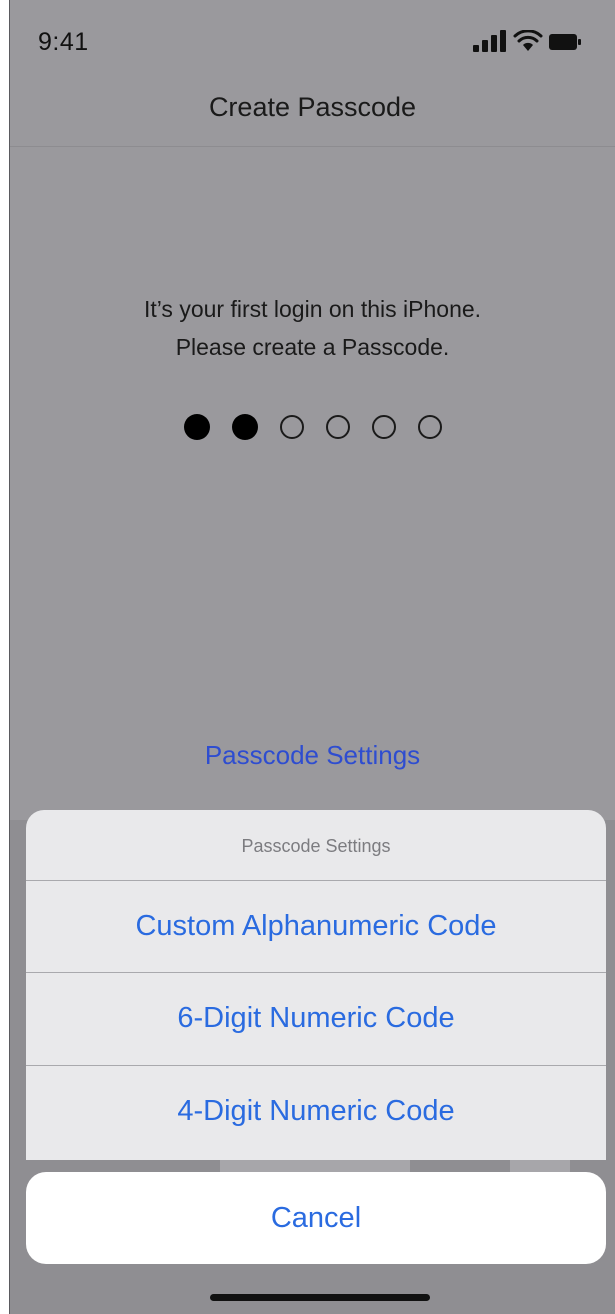 The width and height of the screenshot is (615, 1314). What do you see at coordinates (316, 1218) in the screenshot?
I see `cancel-button: Cancel` at bounding box center [316, 1218].